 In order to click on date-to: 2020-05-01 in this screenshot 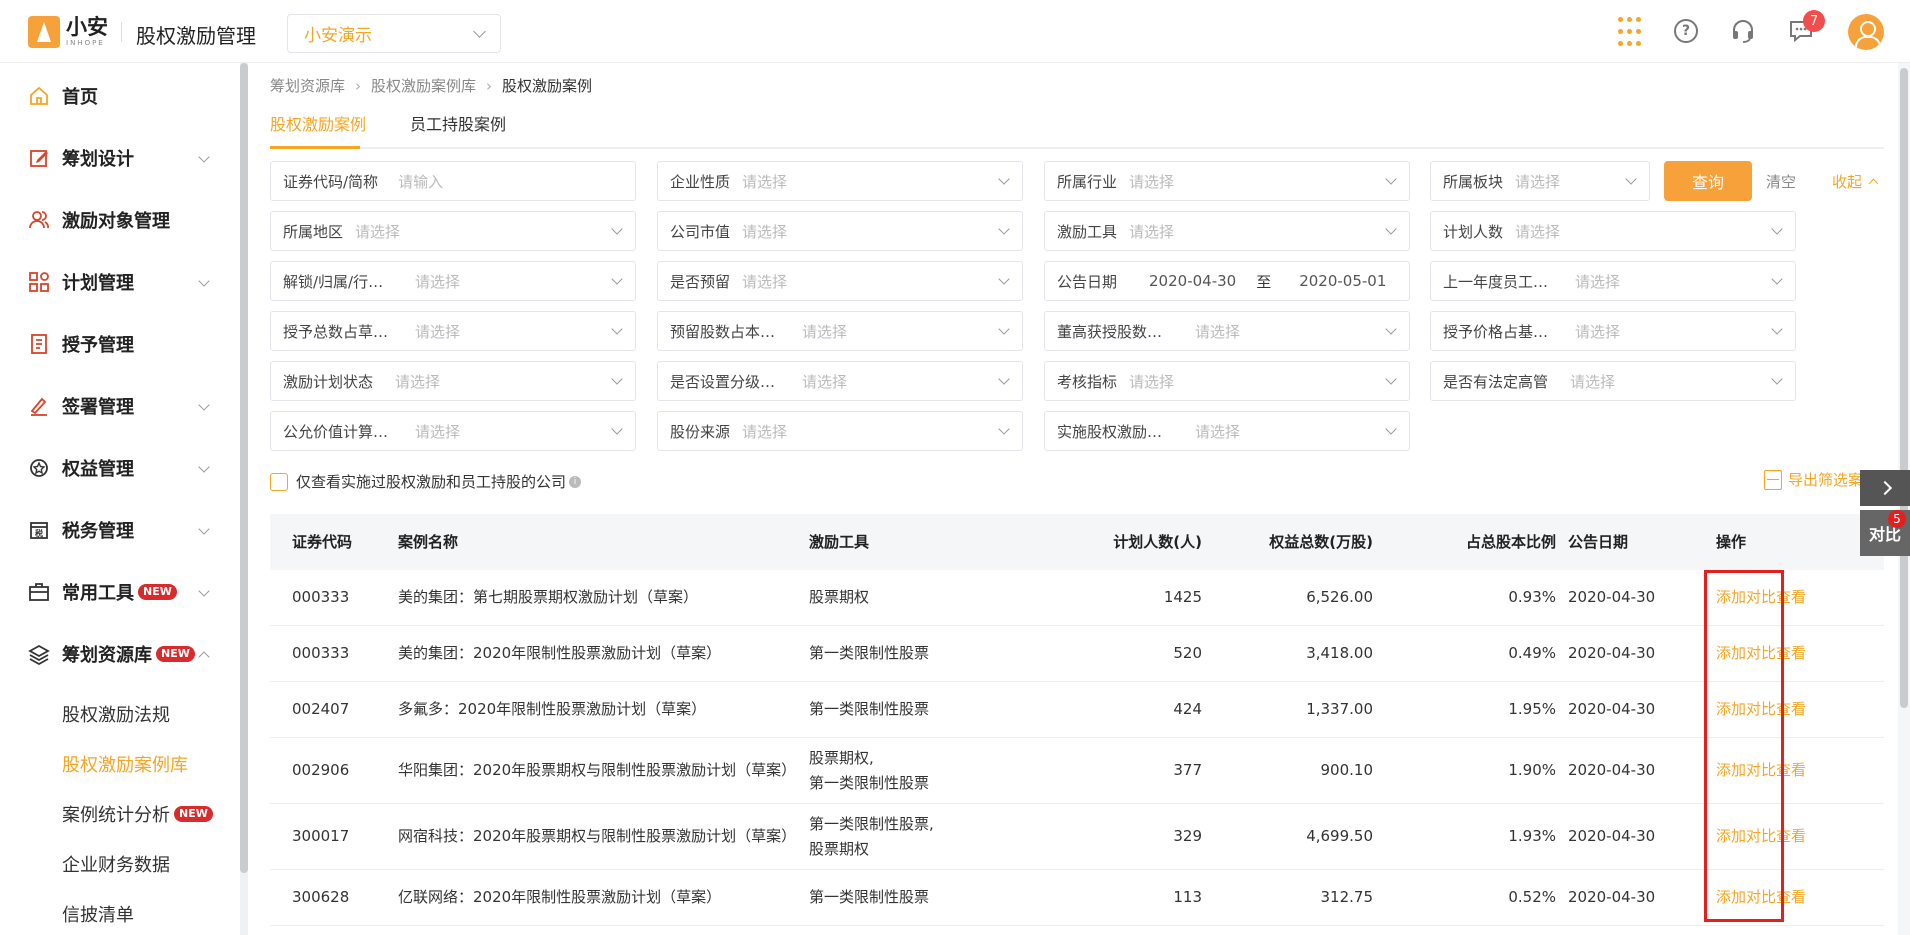, I will do `click(1342, 281)`.